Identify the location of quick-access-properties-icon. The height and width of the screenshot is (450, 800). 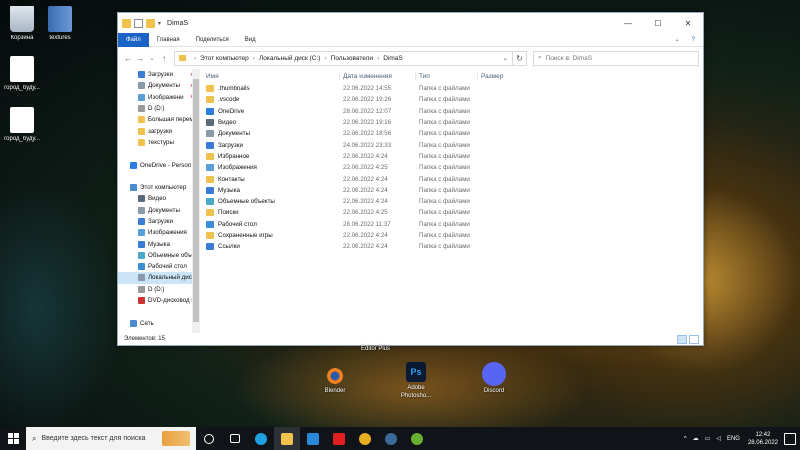
(138, 23).